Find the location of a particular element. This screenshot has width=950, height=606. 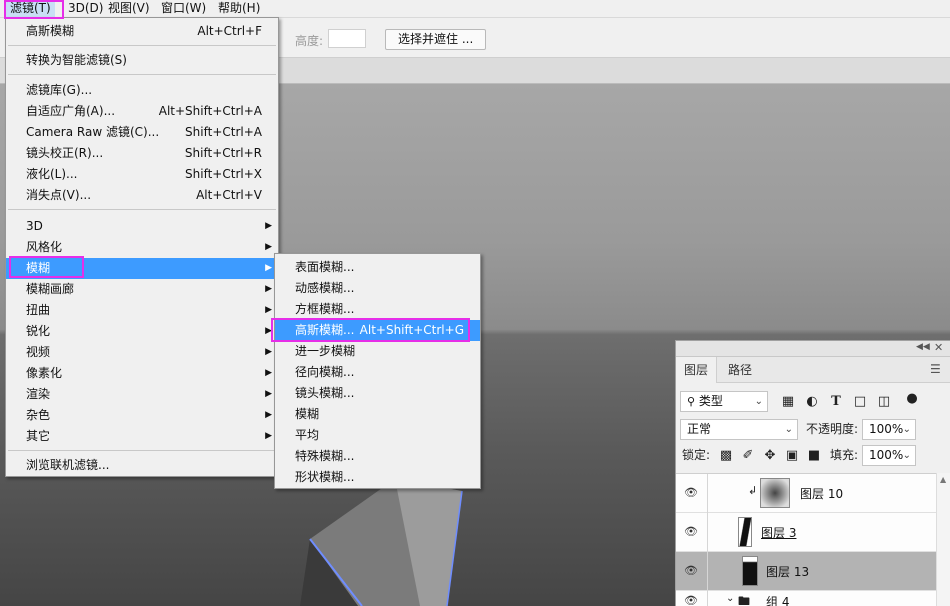

divider is located at coordinates (707, 532).